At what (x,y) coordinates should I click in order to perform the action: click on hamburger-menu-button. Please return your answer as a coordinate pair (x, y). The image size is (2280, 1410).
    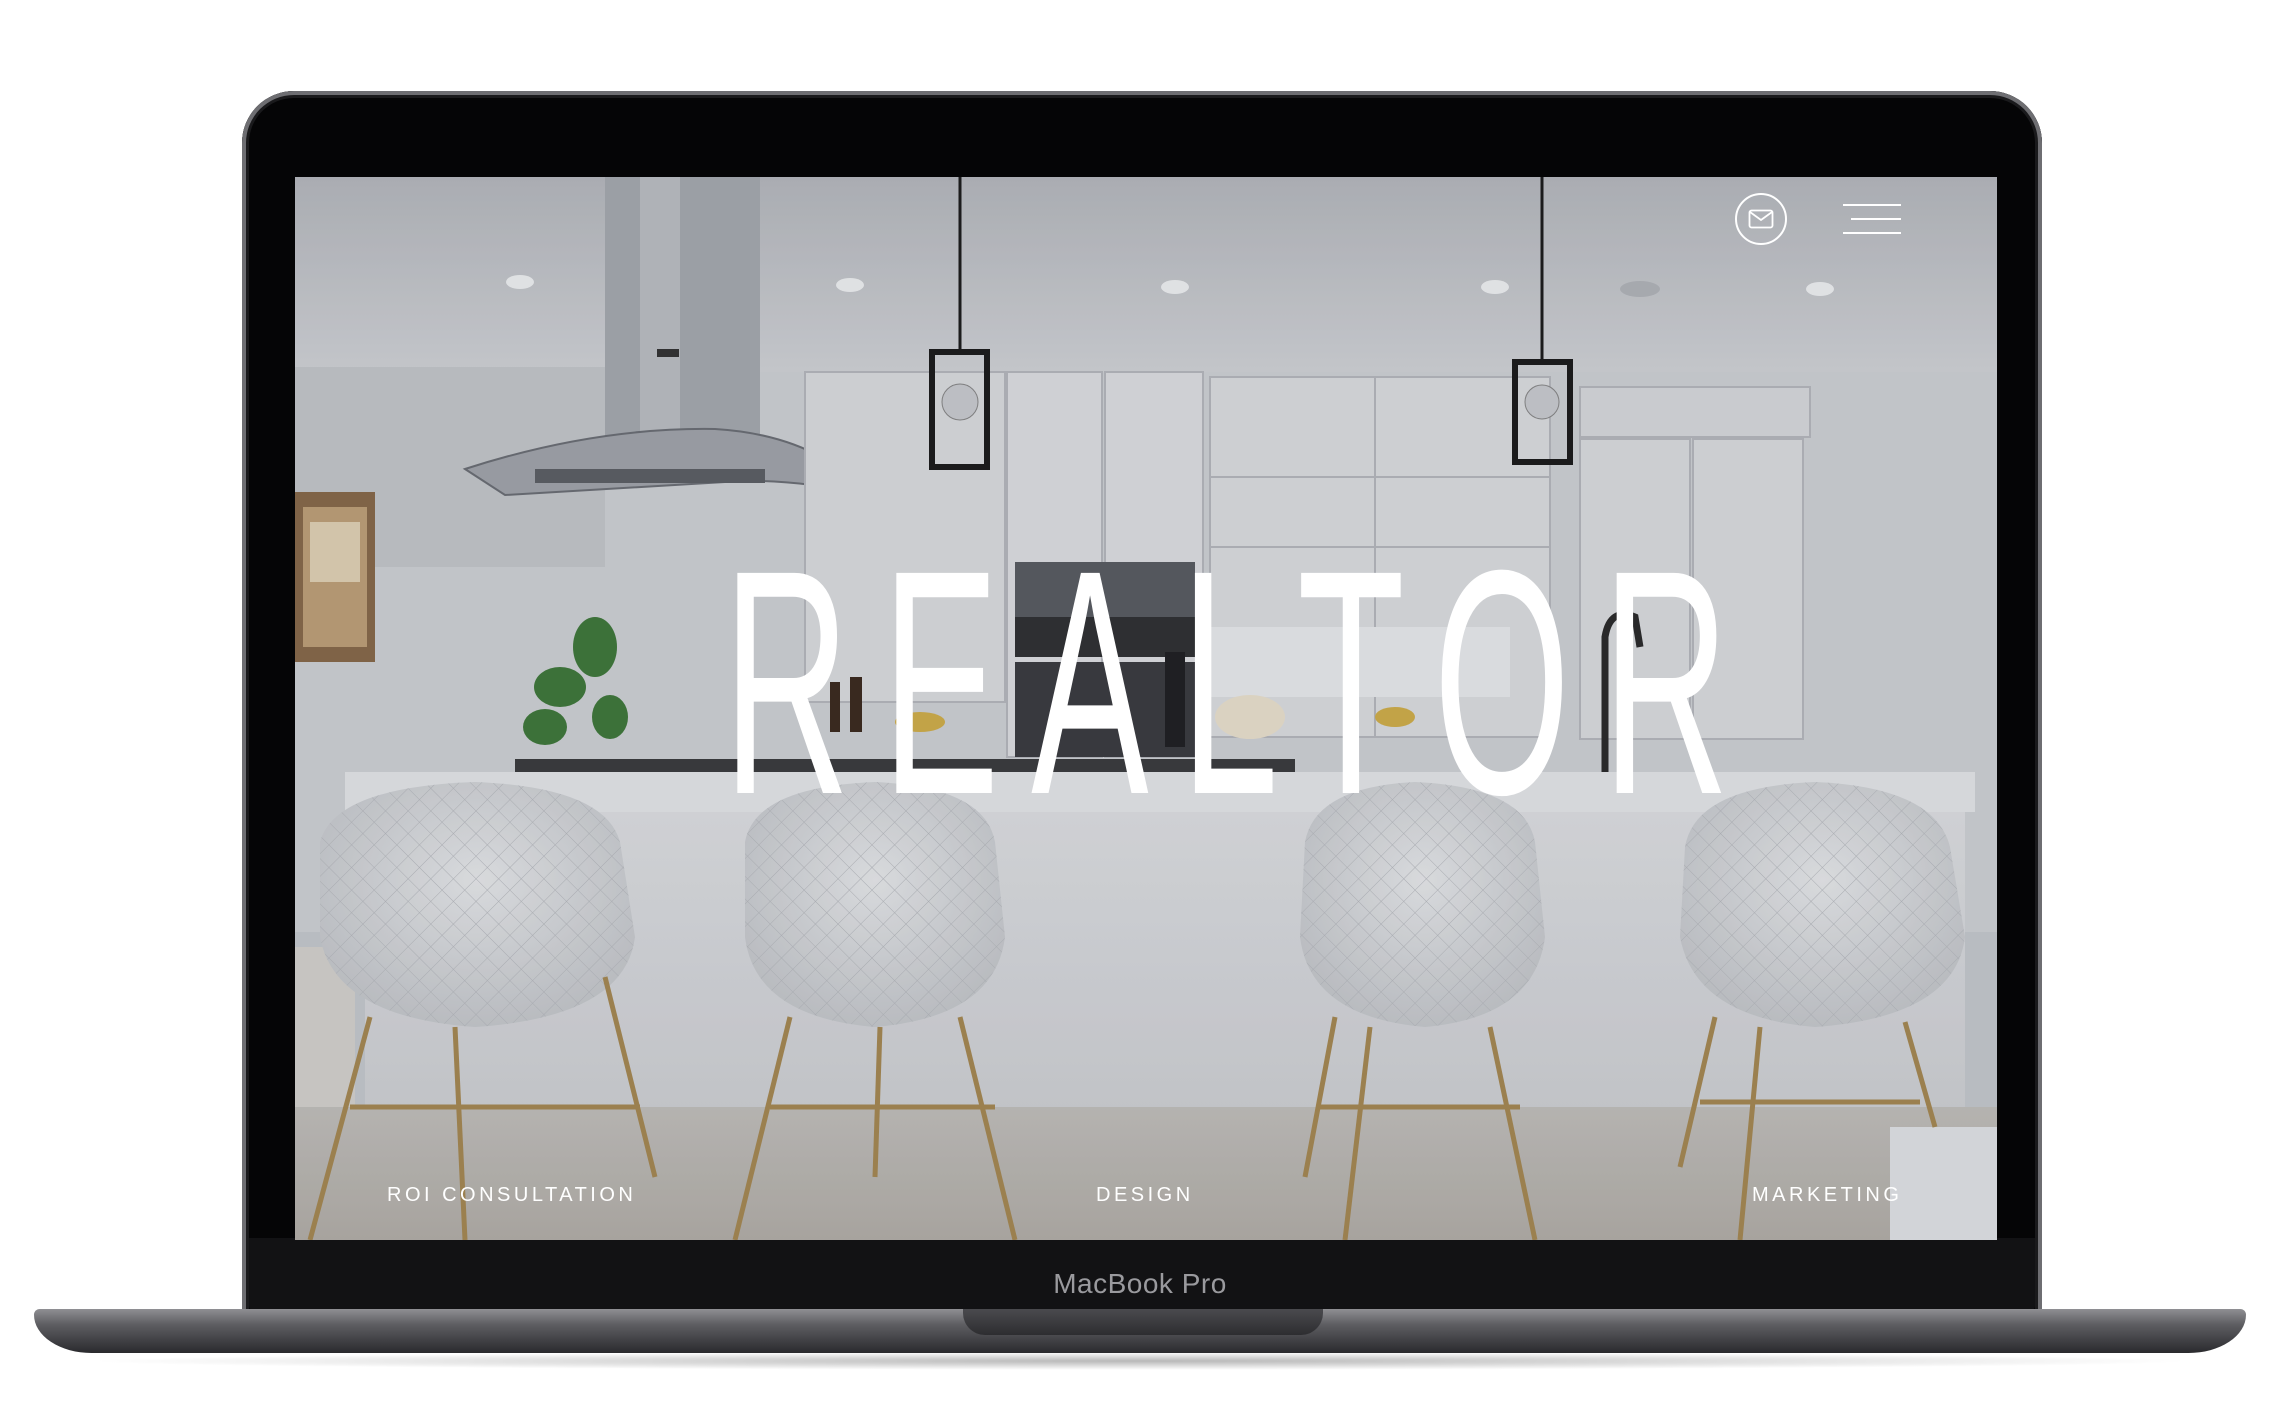
    Looking at the image, I should click on (1872, 220).